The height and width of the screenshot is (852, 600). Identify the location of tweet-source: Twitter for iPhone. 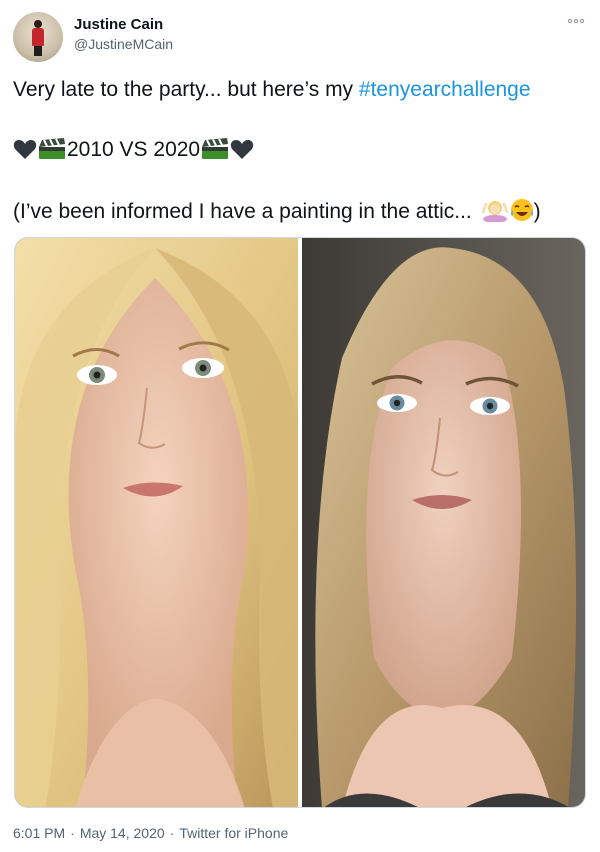
(233, 833).